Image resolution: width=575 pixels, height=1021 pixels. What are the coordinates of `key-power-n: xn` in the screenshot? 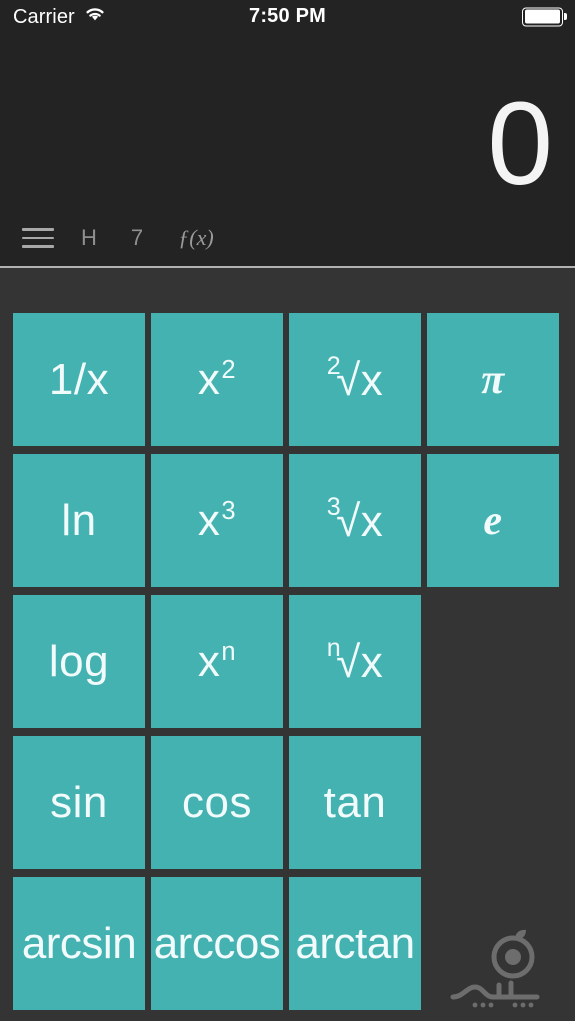 It's located at (217, 661).